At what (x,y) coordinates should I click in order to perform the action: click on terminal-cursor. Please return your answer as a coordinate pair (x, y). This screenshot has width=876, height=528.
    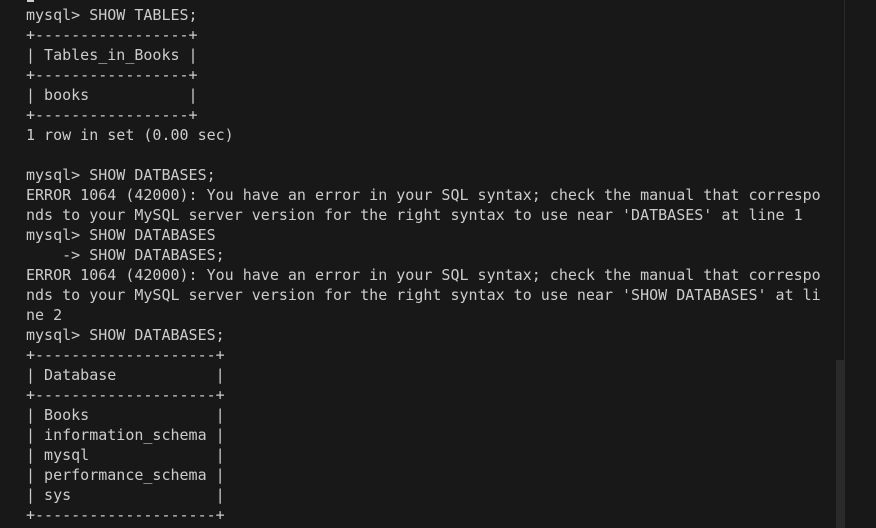
    Looking at the image, I should click on (30, 1).